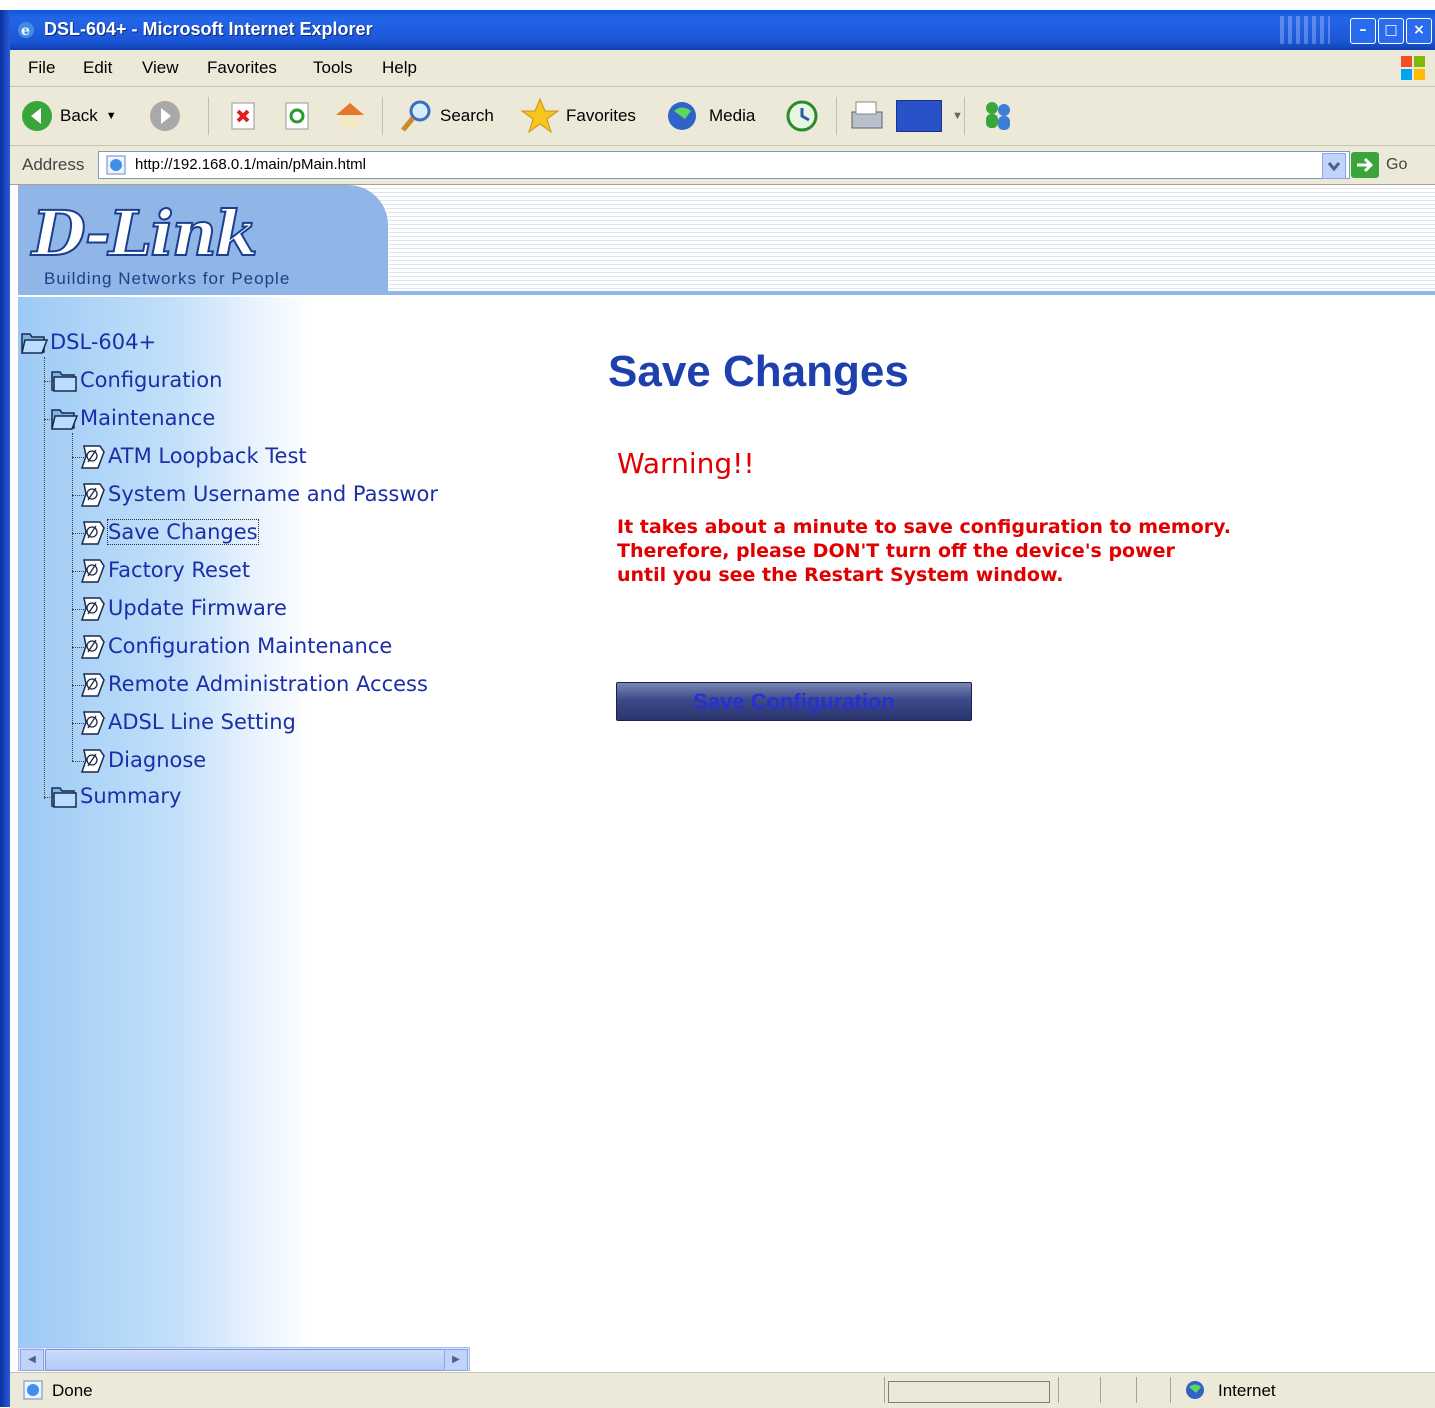 This screenshot has width=1435, height=1408. I want to click on page-status-icon, so click(33, 1390).